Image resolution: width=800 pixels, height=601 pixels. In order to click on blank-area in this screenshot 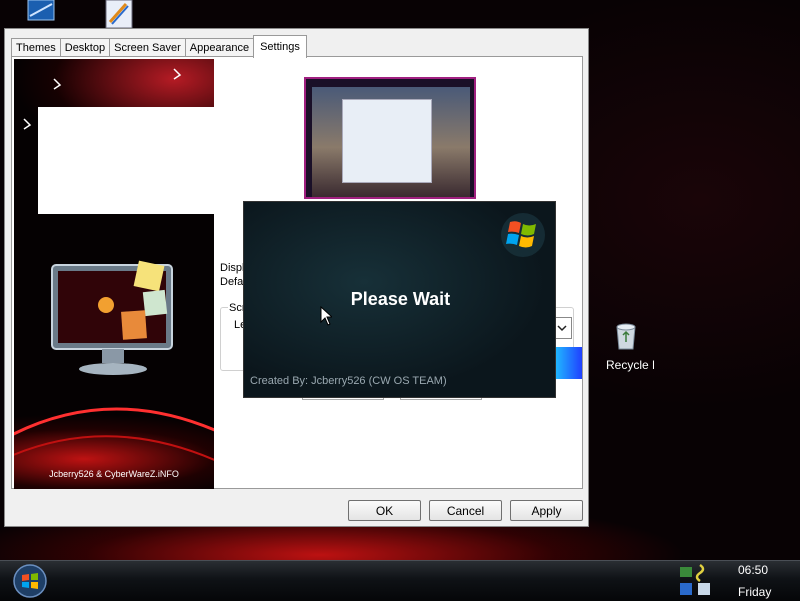, I will do `click(126, 160)`.